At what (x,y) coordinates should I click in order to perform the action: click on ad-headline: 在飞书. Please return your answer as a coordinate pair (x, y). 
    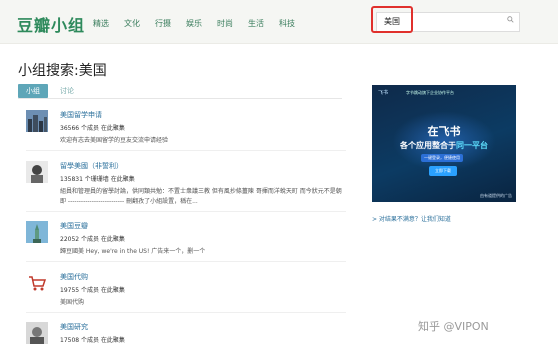
    Looking at the image, I should click on (444, 131).